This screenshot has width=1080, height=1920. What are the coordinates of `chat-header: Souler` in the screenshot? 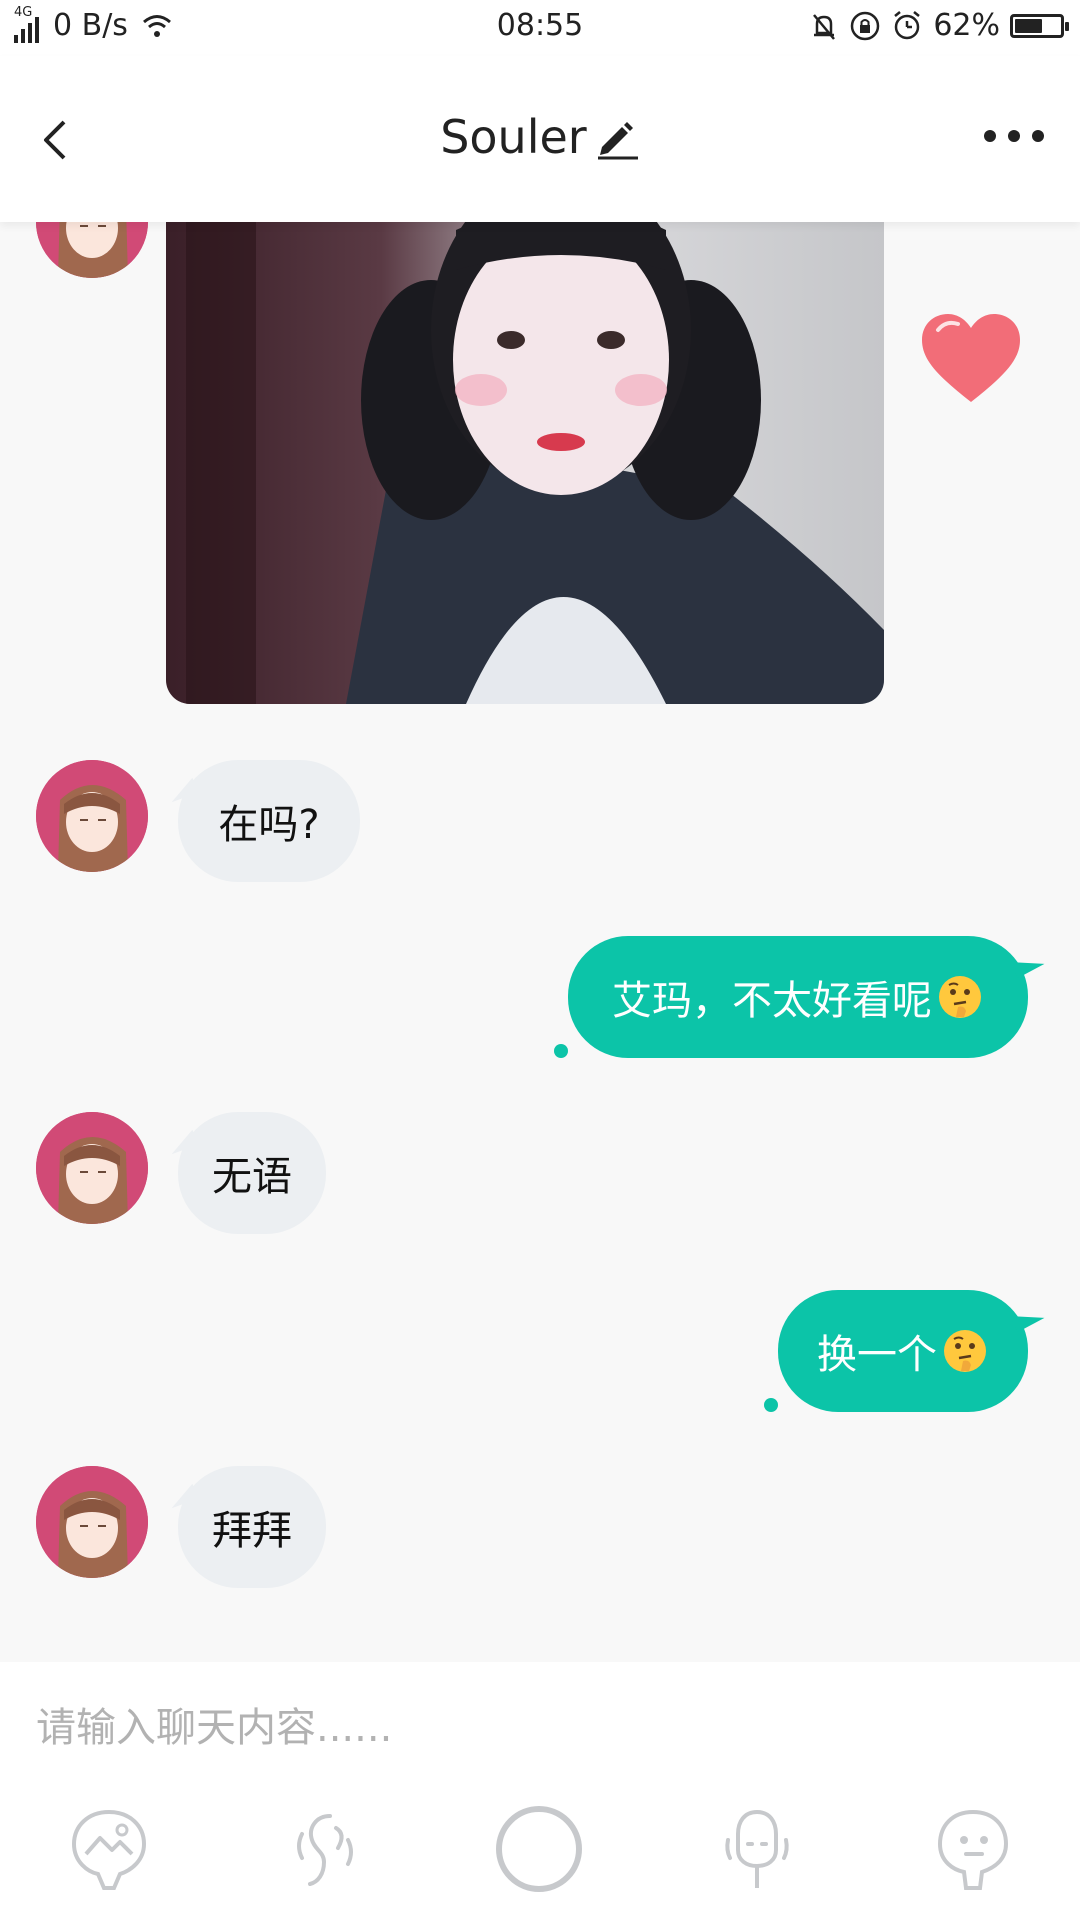 It's located at (540, 139).